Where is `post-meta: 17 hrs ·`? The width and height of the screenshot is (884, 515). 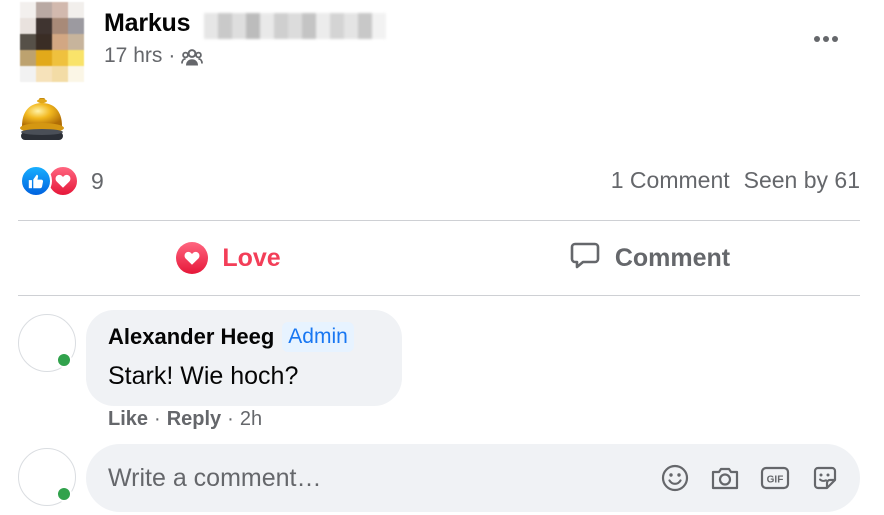
post-meta: 17 hrs · is located at coordinates (154, 56).